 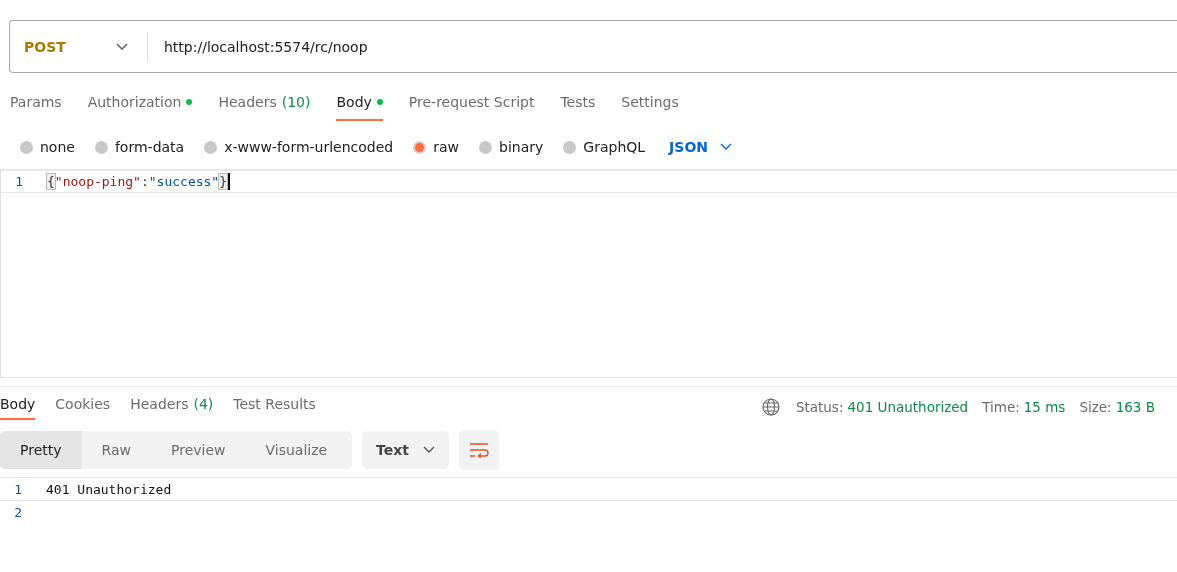 I want to click on radio-option: none, so click(x=47, y=147).